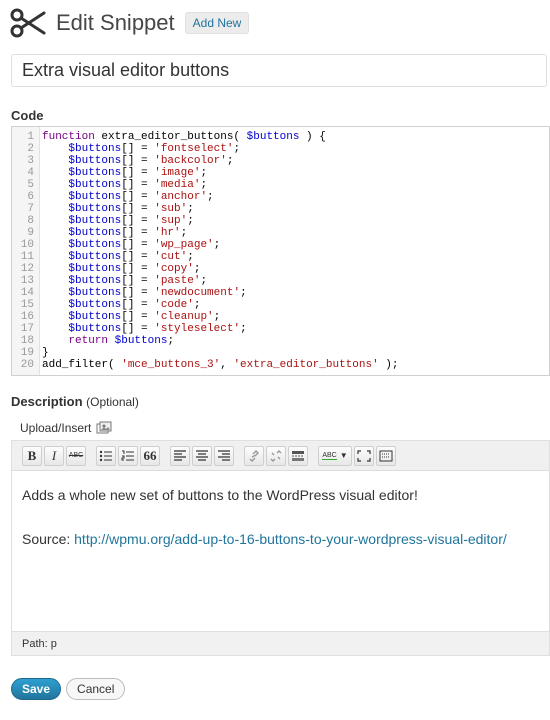 This screenshot has height=720, width=550. What do you see at coordinates (205, 185) in the screenshot?
I see `code-line: 5 $buttons[] = 'media';` at bounding box center [205, 185].